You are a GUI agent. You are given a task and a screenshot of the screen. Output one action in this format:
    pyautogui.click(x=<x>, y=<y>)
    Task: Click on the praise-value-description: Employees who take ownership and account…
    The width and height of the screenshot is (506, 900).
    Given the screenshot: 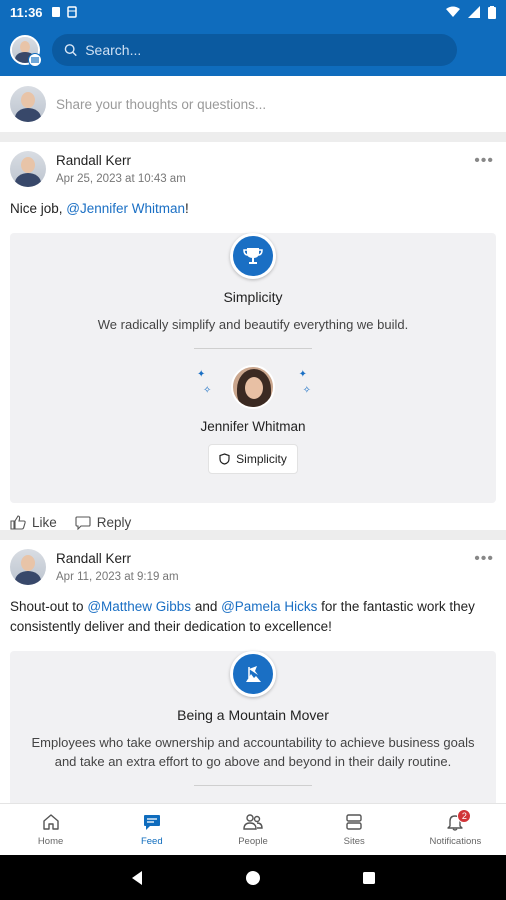 What is the action you would take?
    pyautogui.click(x=253, y=752)
    